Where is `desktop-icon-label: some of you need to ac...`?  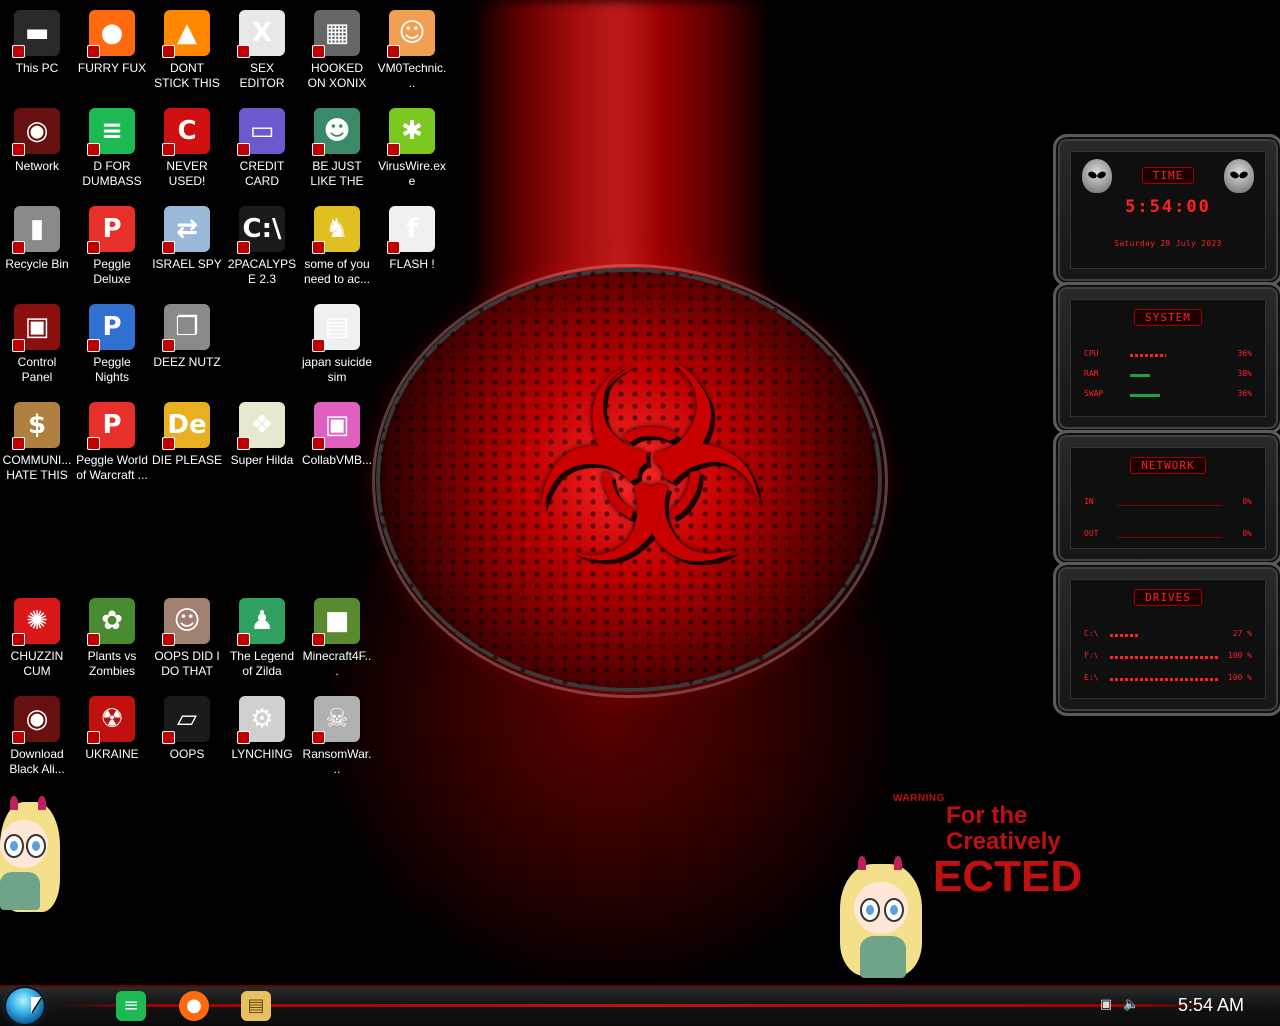
desktop-icon-label: some of you need to ac... is located at coordinates (337, 271).